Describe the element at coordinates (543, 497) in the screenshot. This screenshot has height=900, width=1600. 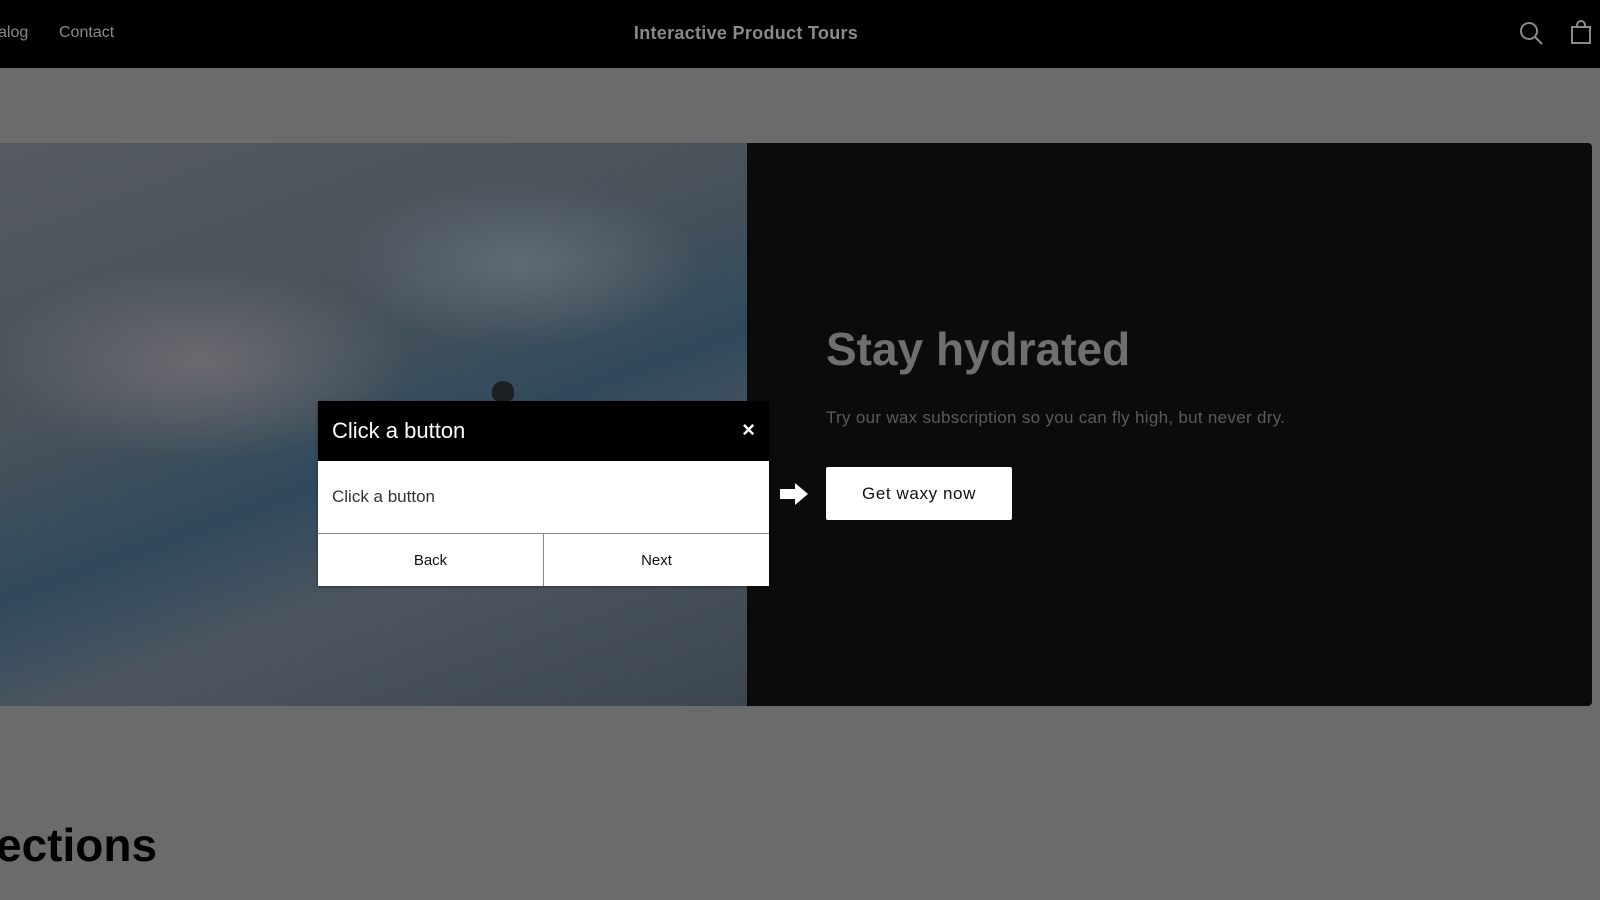
I see `tour-body: Click a button` at that location.